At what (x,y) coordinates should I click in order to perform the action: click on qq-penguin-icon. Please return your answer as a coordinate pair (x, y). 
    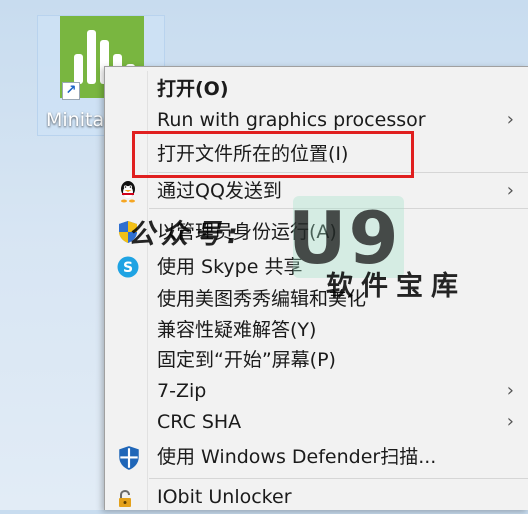
    Looking at the image, I should click on (128, 191).